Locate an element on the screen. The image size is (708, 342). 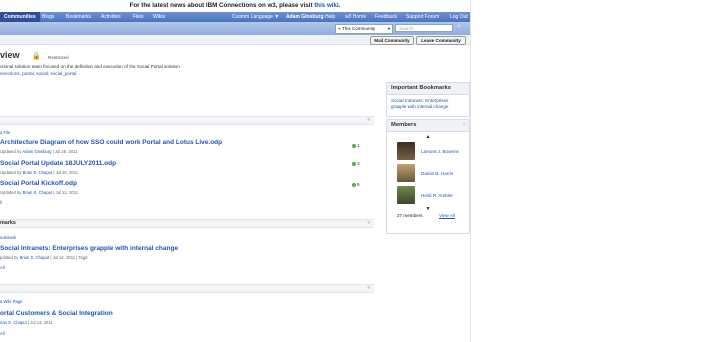
nav-wikis: Wikis is located at coordinates (159, 17).